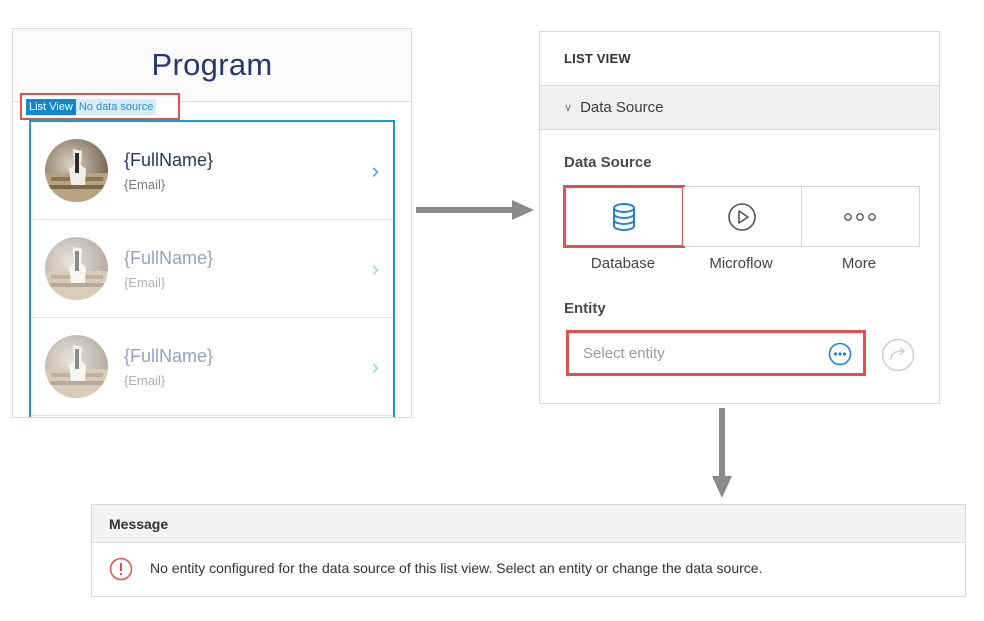  I want to click on more-option-button, so click(860, 216).